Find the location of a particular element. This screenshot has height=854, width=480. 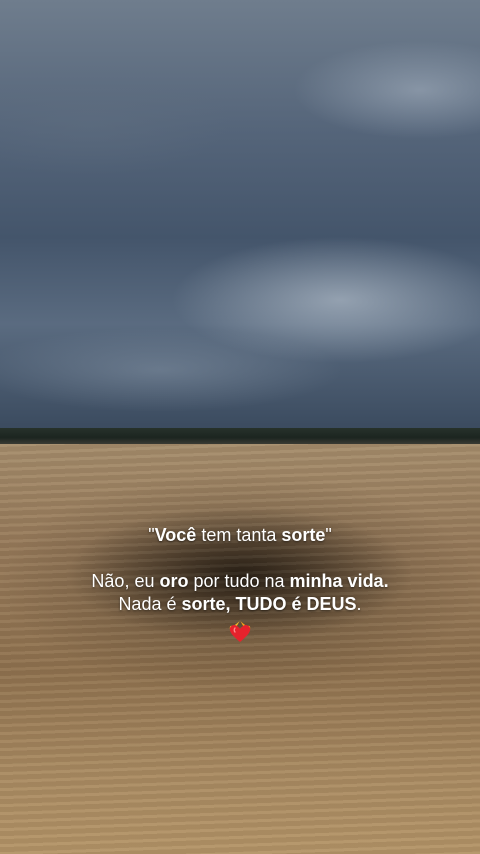

quote-word-sorte: sorte is located at coordinates (303, 535).